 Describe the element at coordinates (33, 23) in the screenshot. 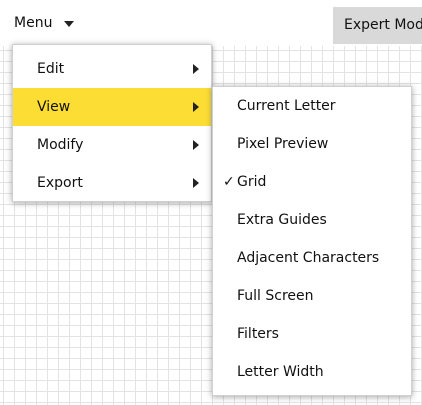

I see `menu-button-label: Menu` at that location.